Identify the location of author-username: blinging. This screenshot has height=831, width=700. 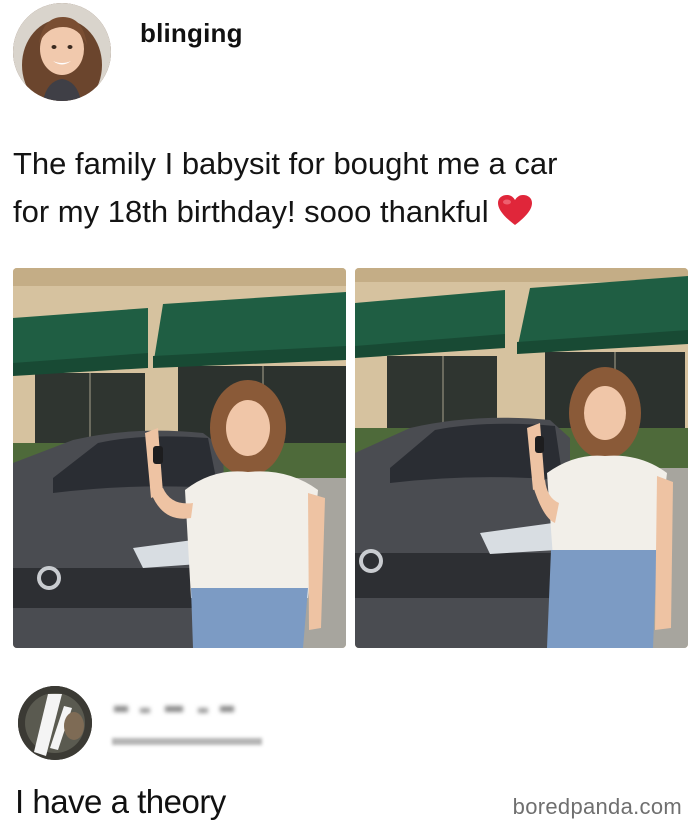
(191, 33).